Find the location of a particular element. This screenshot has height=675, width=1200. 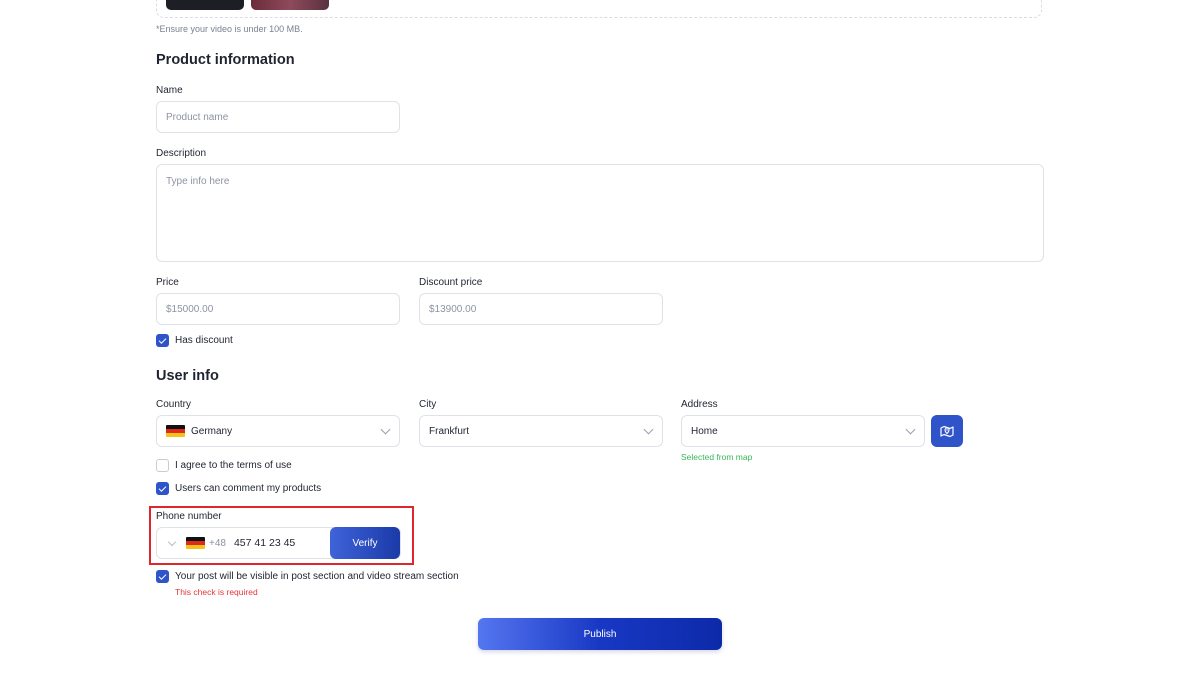

city-label: City is located at coordinates (428, 404).